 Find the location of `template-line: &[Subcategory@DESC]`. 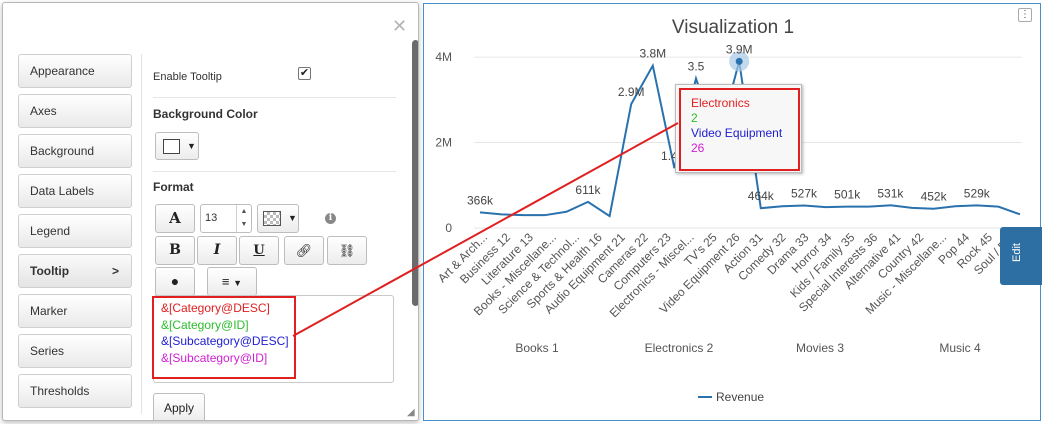

template-line: &[Subcategory@DESC] is located at coordinates (225, 341).